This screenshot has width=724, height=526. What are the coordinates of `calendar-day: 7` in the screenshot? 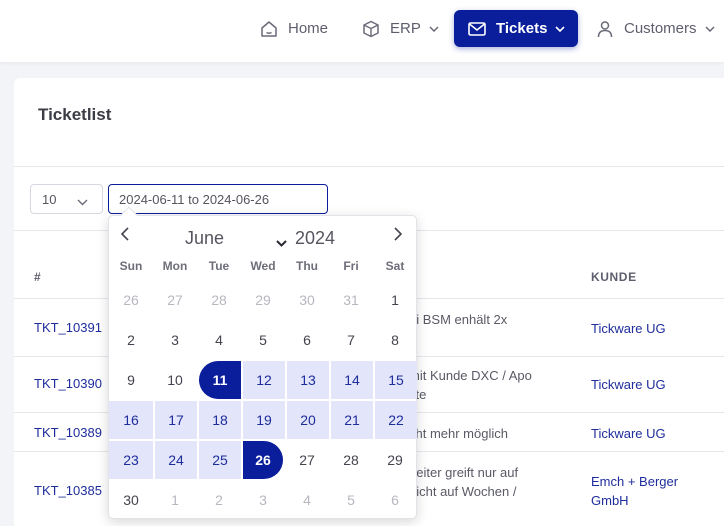 It's located at (351, 340).